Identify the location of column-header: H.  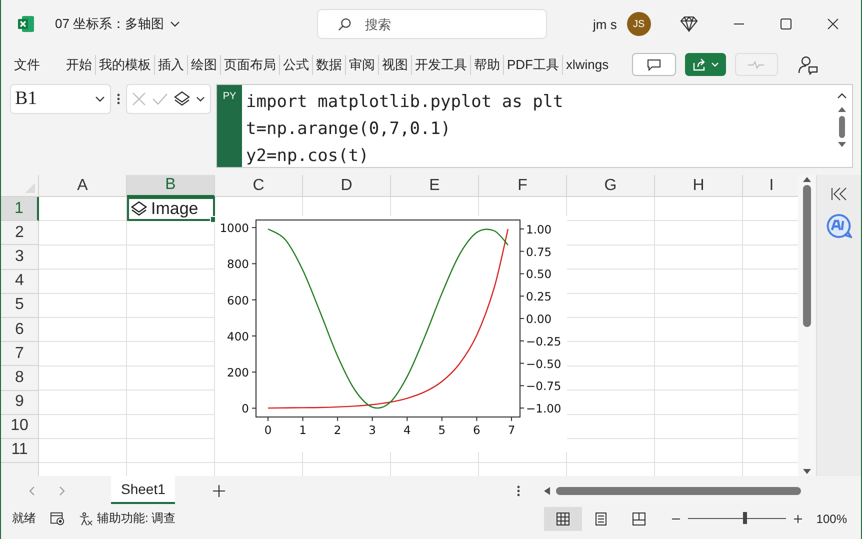
(699, 186).